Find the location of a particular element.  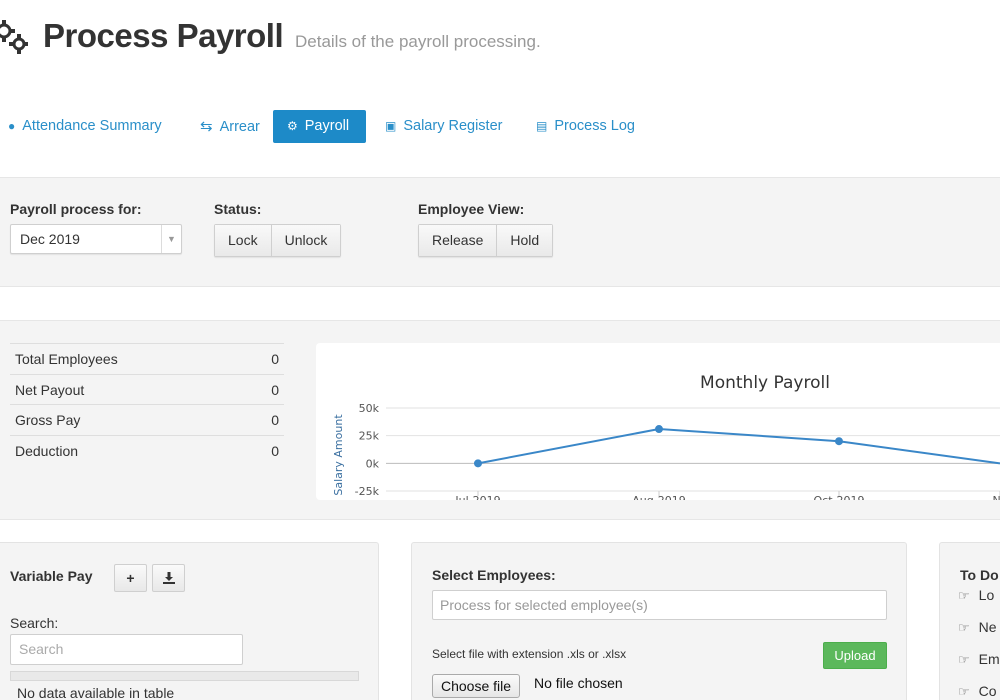

period-value: Dec 2019 is located at coordinates (50, 239).